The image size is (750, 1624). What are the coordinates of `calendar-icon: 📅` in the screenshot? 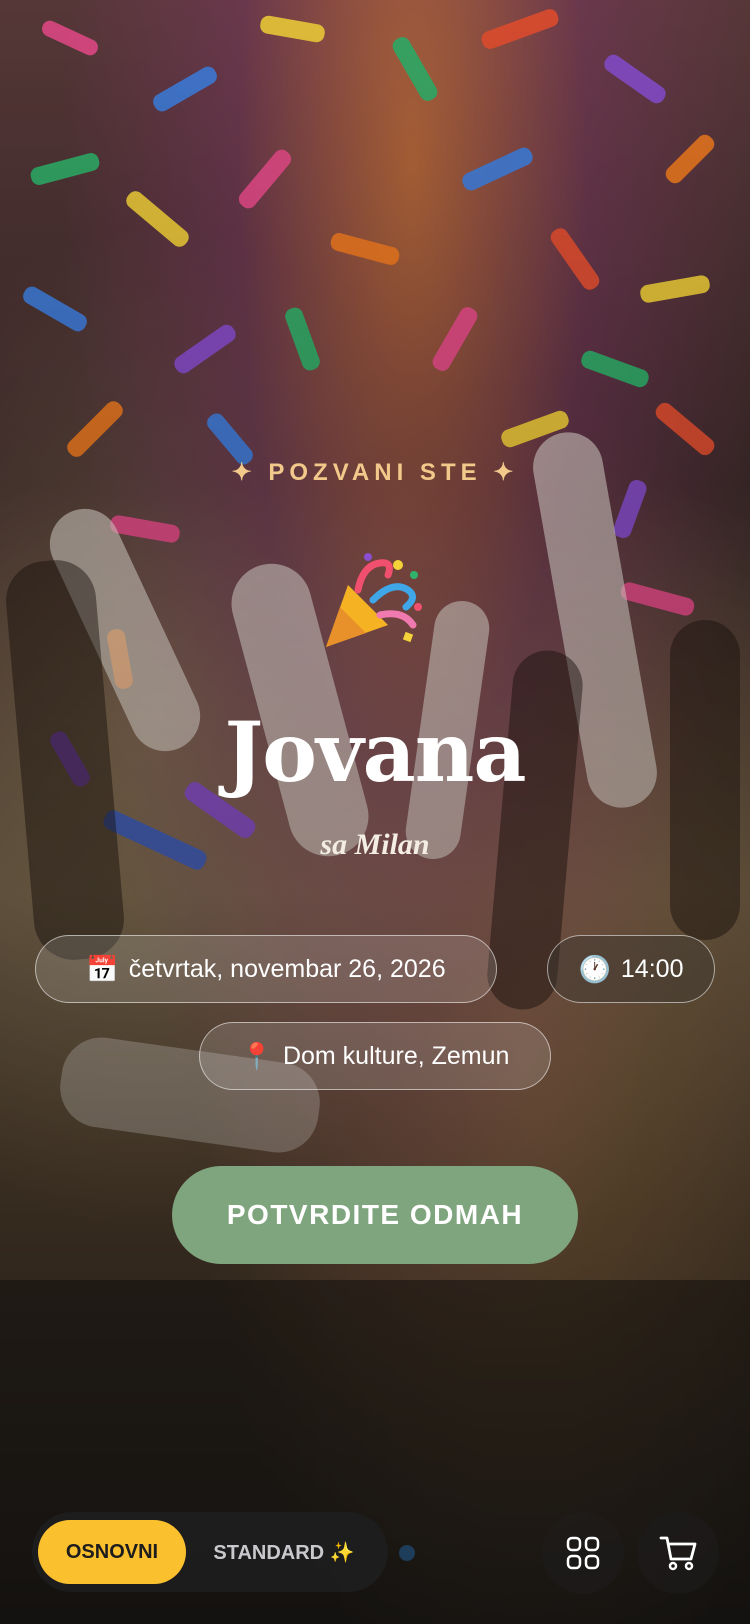 It's located at (102, 968).